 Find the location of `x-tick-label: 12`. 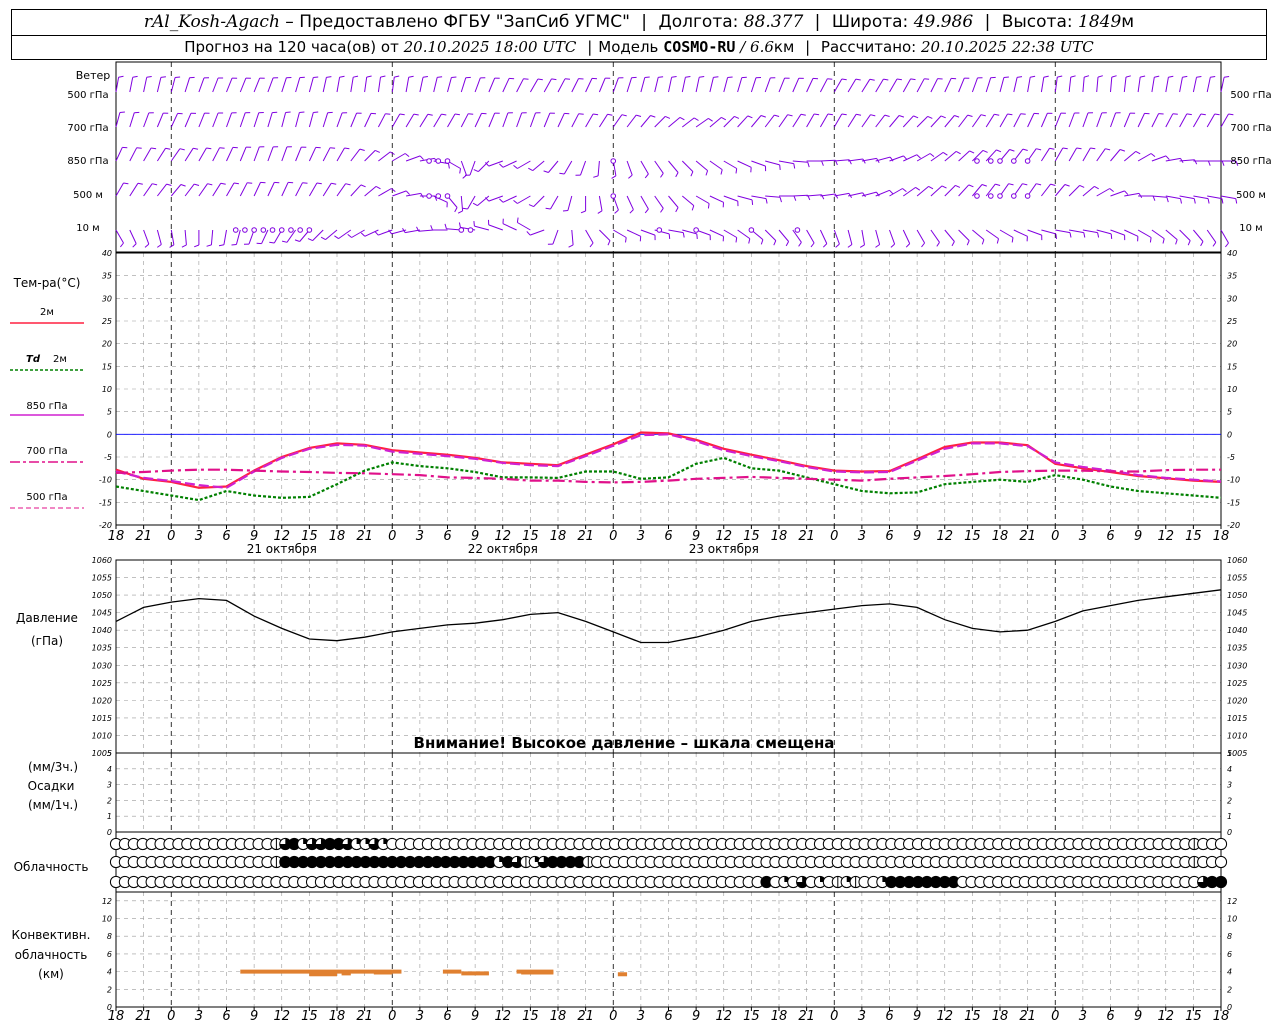

x-tick-label: 12 is located at coordinates (944, 1016).